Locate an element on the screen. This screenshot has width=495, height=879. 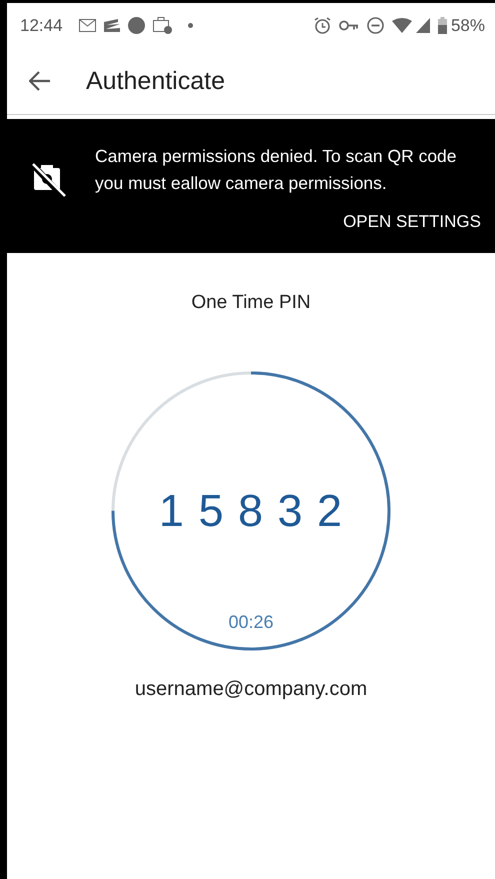
briefcase-icon is located at coordinates (162, 25).